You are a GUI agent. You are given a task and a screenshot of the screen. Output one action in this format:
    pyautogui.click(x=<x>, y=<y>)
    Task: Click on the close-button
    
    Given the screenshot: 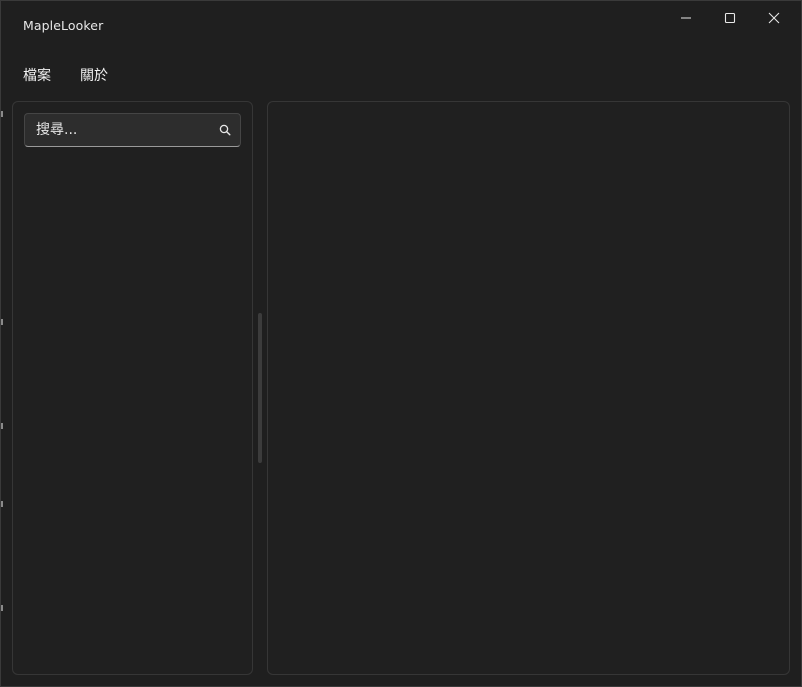 What is the action you would take?
    pyautogui.click(x=774, y=18)
    